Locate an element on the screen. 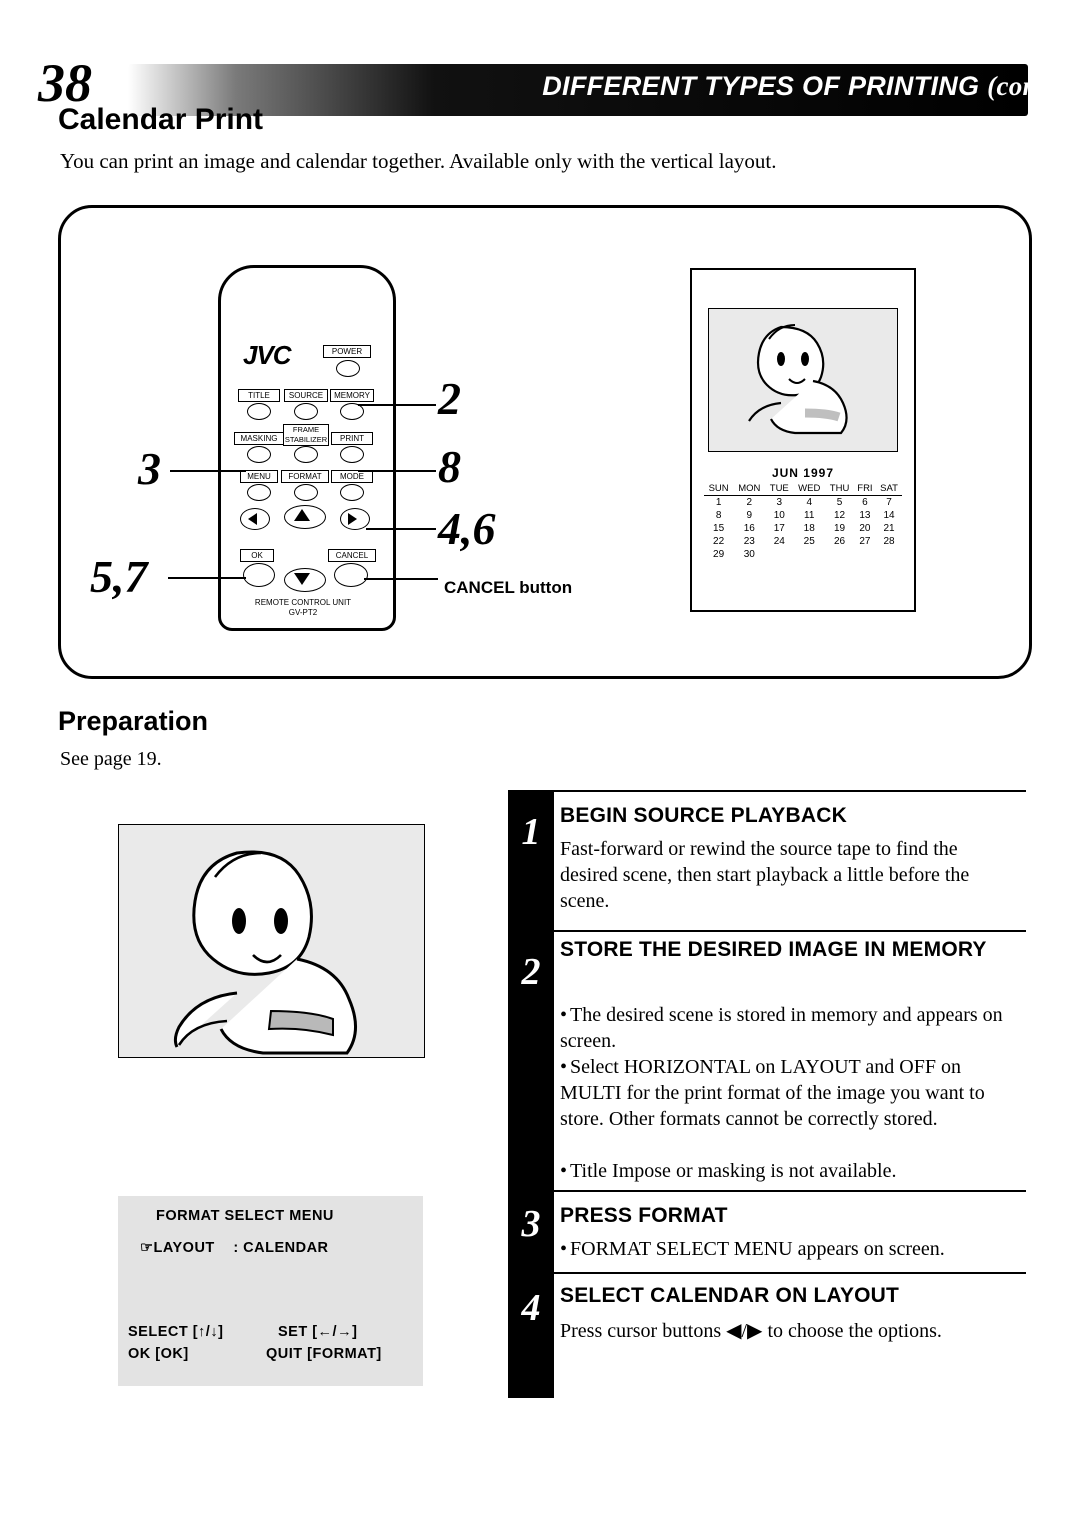 This screenshot has width=1080, height=1533. callout-2: 2 is located at coordinates (449, 398).